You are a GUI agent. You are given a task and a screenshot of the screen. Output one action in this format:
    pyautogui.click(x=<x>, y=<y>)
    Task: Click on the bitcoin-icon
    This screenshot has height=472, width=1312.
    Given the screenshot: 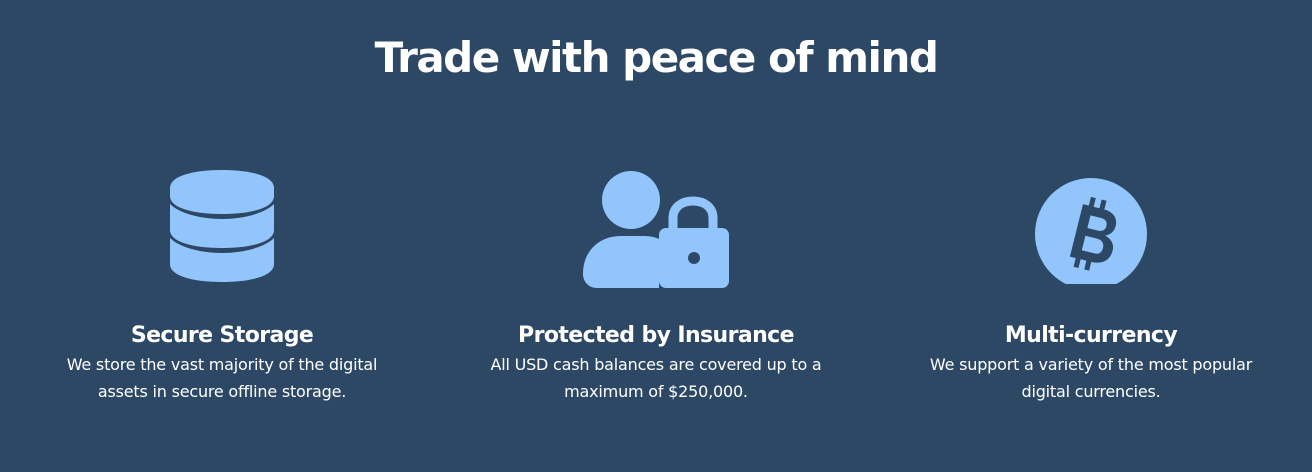 What is the action you would take?
    pyautogui.click(x=1091, y=231)
    